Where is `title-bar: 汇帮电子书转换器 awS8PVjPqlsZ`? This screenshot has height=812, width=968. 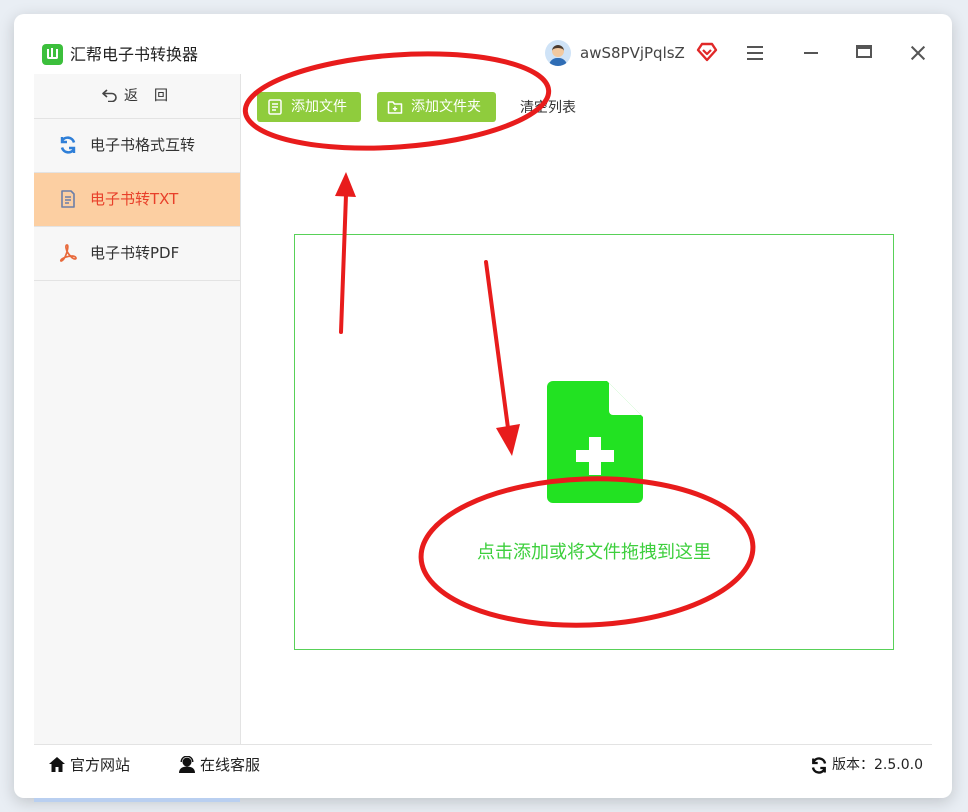 title-bar: 汇帮电子书转换器 awS8PVjPqlsZ is located at coordinates (483, 44).